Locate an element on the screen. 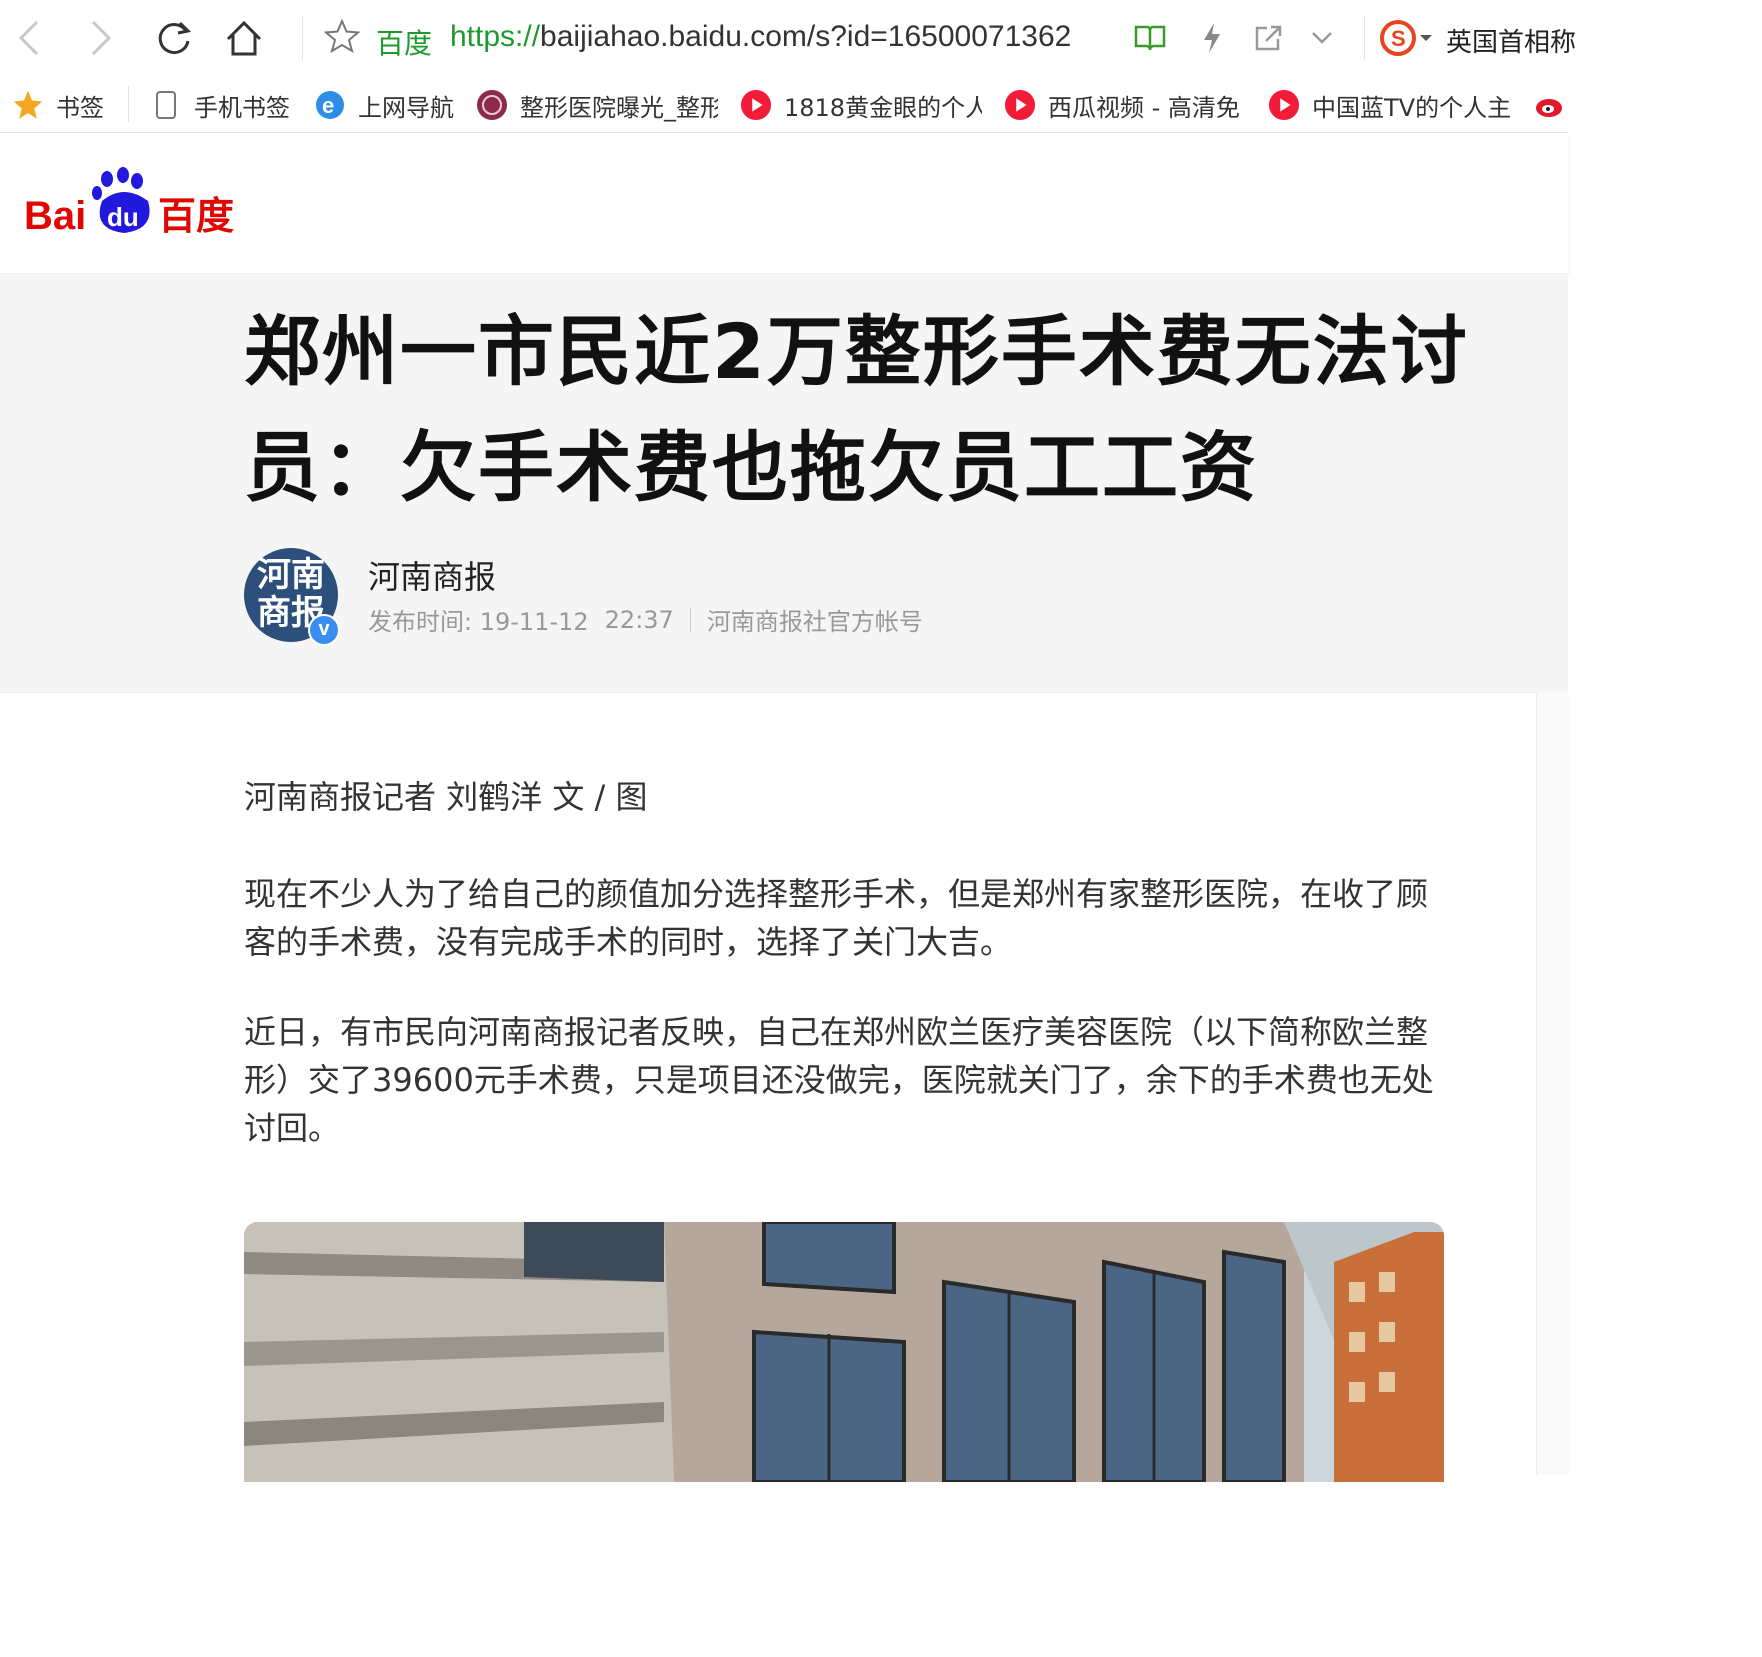 This screenshot has height=1657, width=1762. article-photo is located at coordinates (844, 1352).